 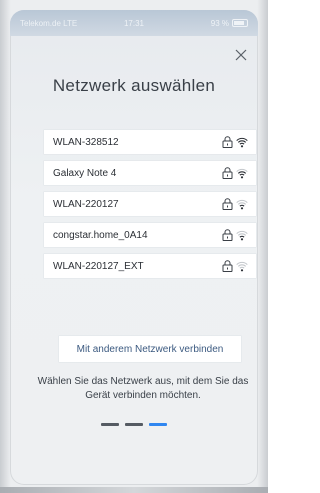 I want to click on battery-icon, so click(x=240, y=23).